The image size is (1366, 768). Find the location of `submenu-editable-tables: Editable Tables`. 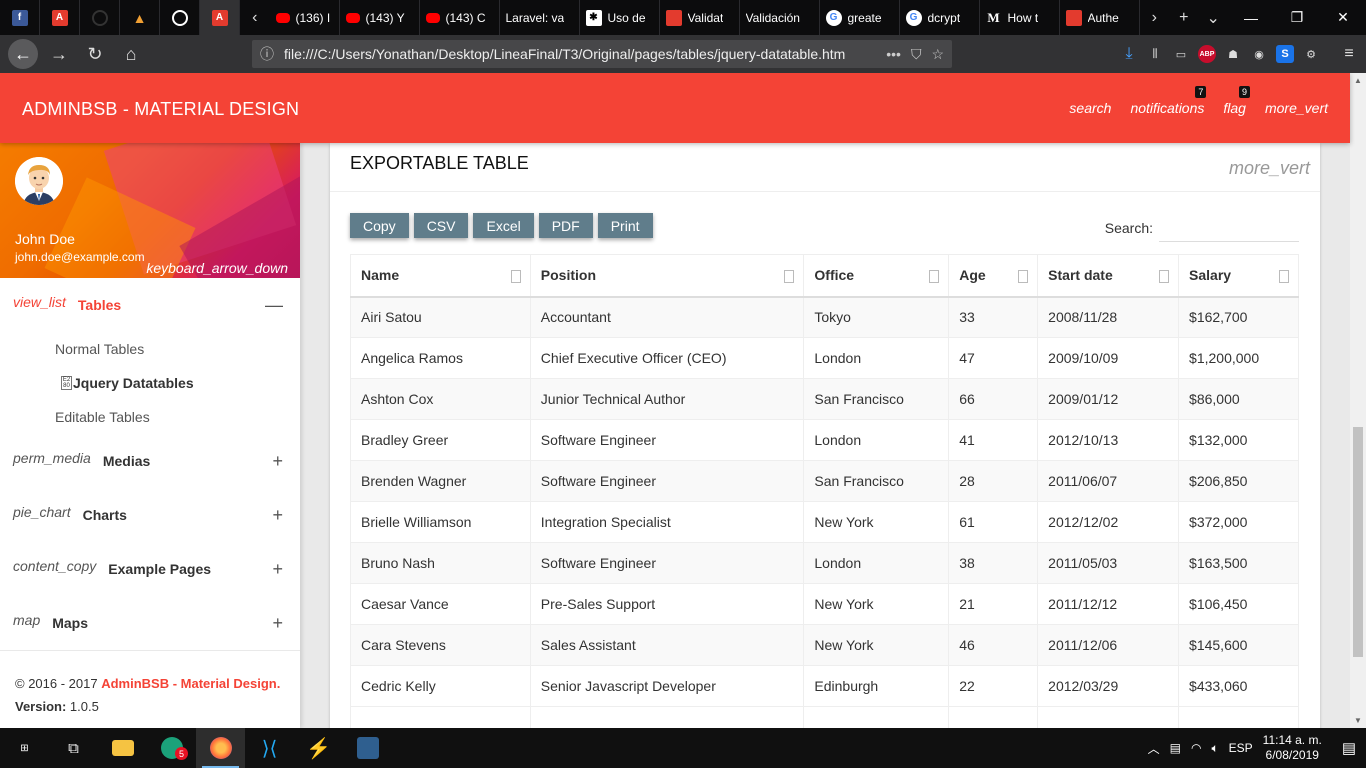

submenu-editable-tables: Editable Tables is located at coordinates (150, 417).